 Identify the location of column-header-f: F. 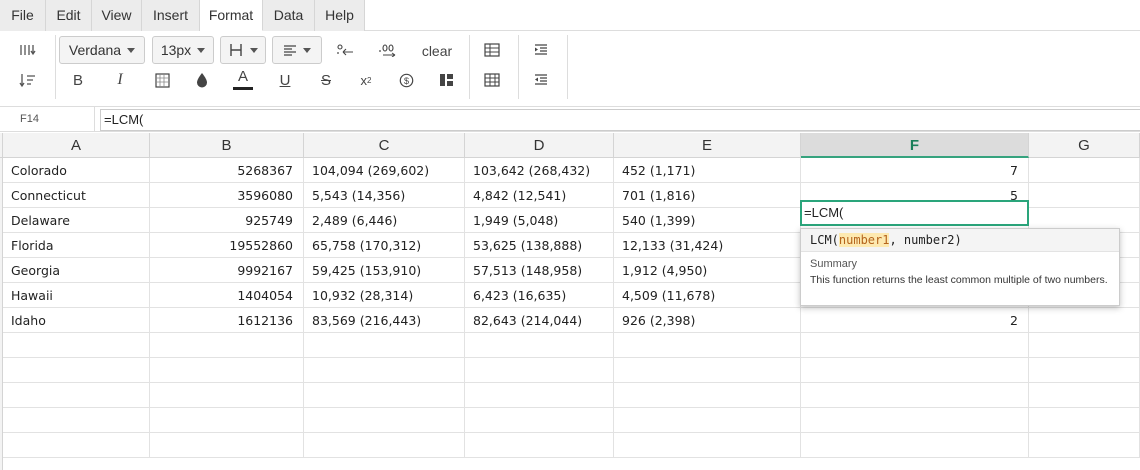
(915, 145).